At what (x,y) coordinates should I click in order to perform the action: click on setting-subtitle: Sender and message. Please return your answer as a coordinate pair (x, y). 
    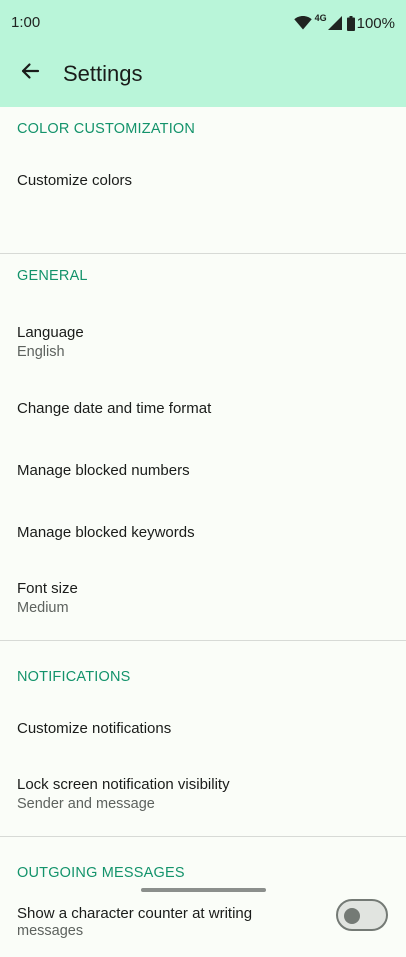
    Looking at the image, I should click on (86, 804).